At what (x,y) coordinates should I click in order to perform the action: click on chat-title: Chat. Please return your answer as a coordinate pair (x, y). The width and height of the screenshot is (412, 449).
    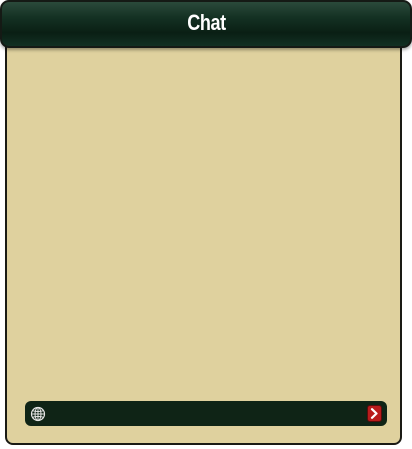
    Looking at the image, I should click on (206, 22).